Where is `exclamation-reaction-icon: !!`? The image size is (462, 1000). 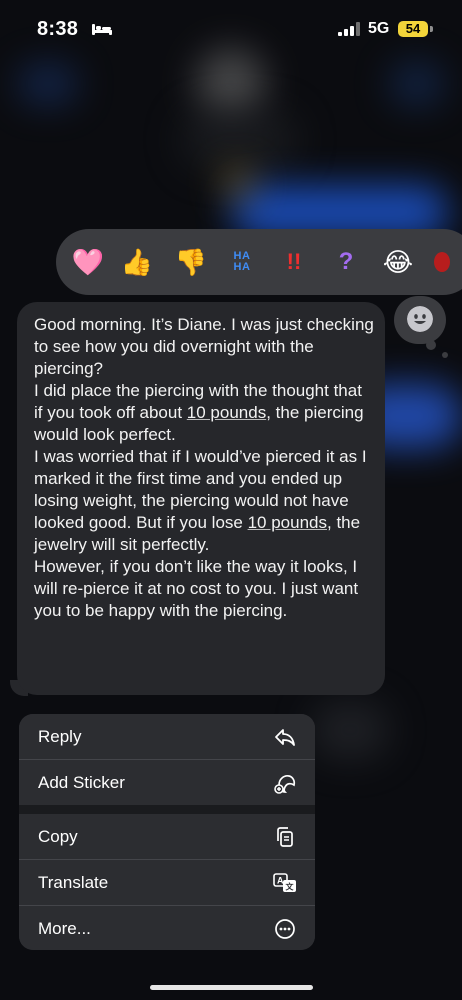 exclamation-reaction-icon: !! is located at coordinates (294, 262).